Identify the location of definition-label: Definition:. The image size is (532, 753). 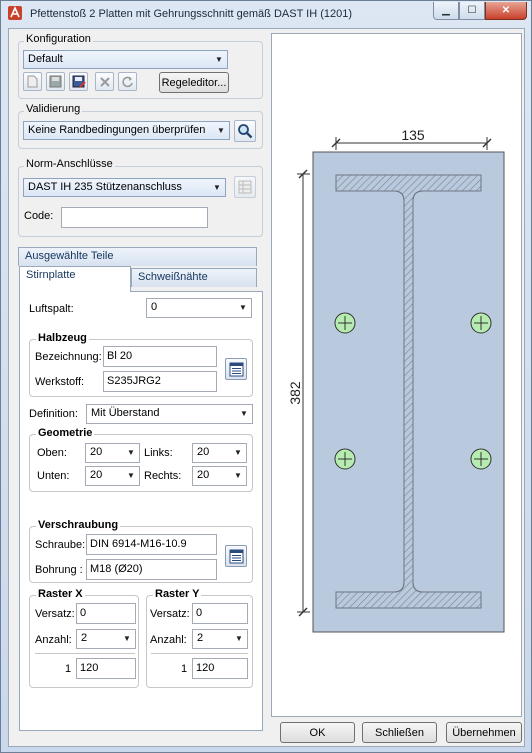
(53, 414).